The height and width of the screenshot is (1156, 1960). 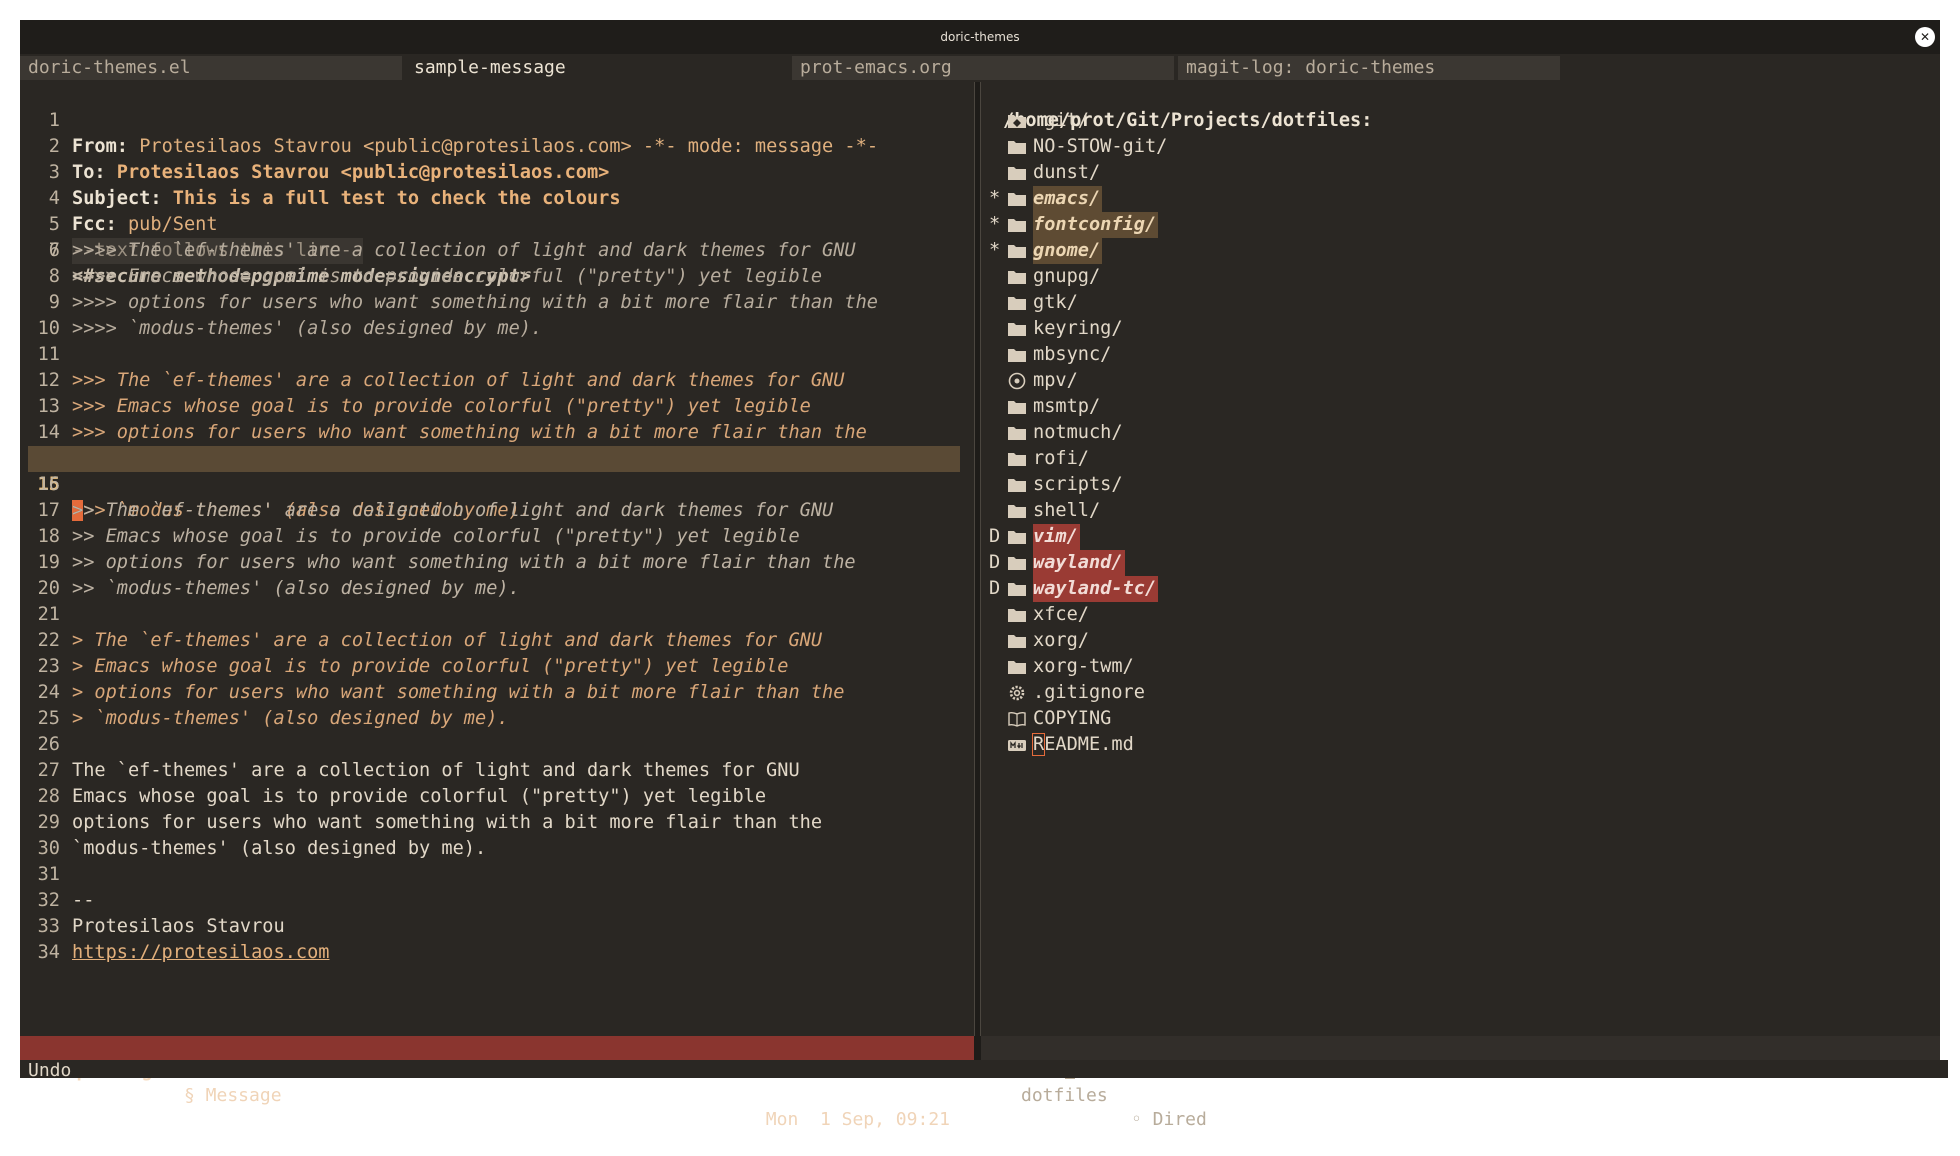 I want to click on signature-link: https://protesilaos.com, so click(x=200, y=953).